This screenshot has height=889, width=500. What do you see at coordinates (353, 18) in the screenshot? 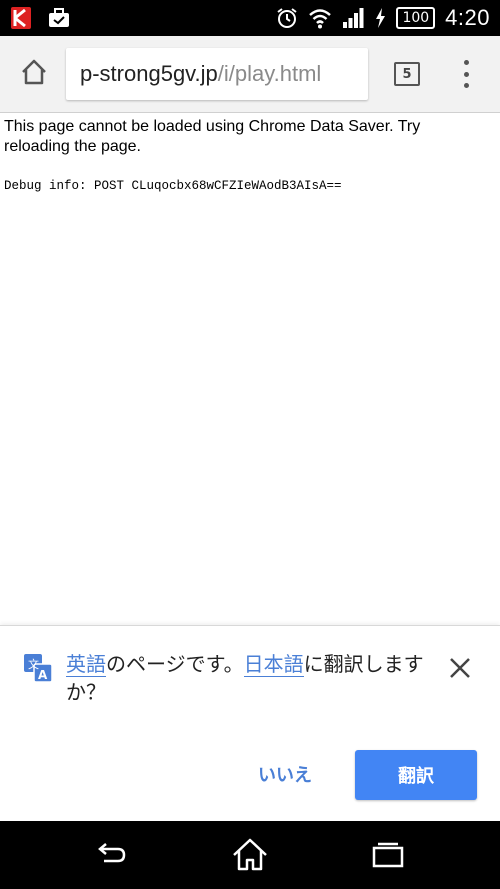
I see `signal-icon` at bounding box center [353, 18].